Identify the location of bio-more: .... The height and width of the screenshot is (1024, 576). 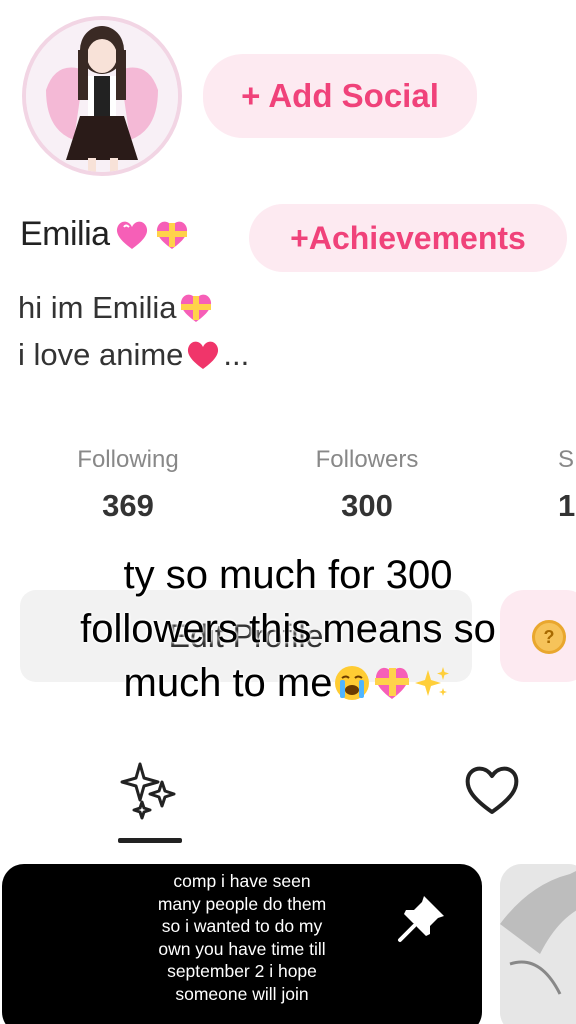
(236, 354).